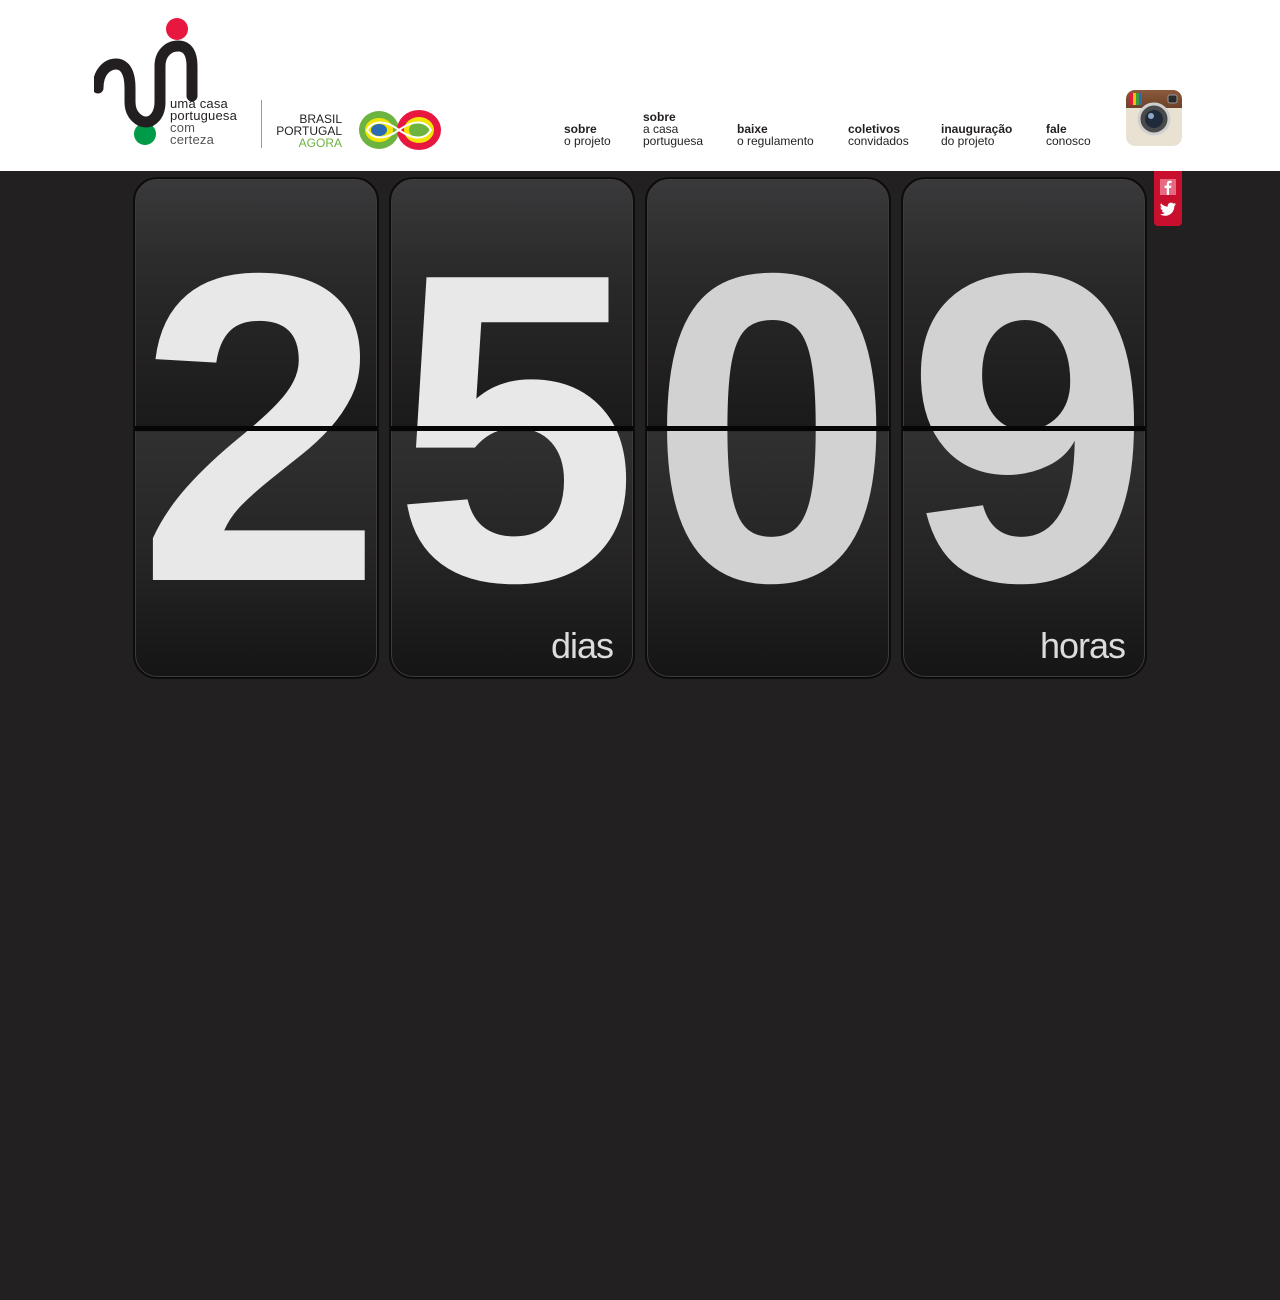 This screenshot has height=1300, width=1280. What do you see at coordinates (1154, 118) in the screenshot?
I see `instagram-icon` at bounding box center [1154, 118].